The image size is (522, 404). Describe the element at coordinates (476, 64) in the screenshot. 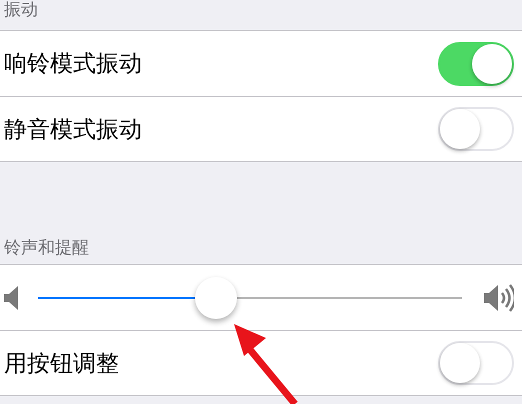

I see `toggle-switch` at that location.